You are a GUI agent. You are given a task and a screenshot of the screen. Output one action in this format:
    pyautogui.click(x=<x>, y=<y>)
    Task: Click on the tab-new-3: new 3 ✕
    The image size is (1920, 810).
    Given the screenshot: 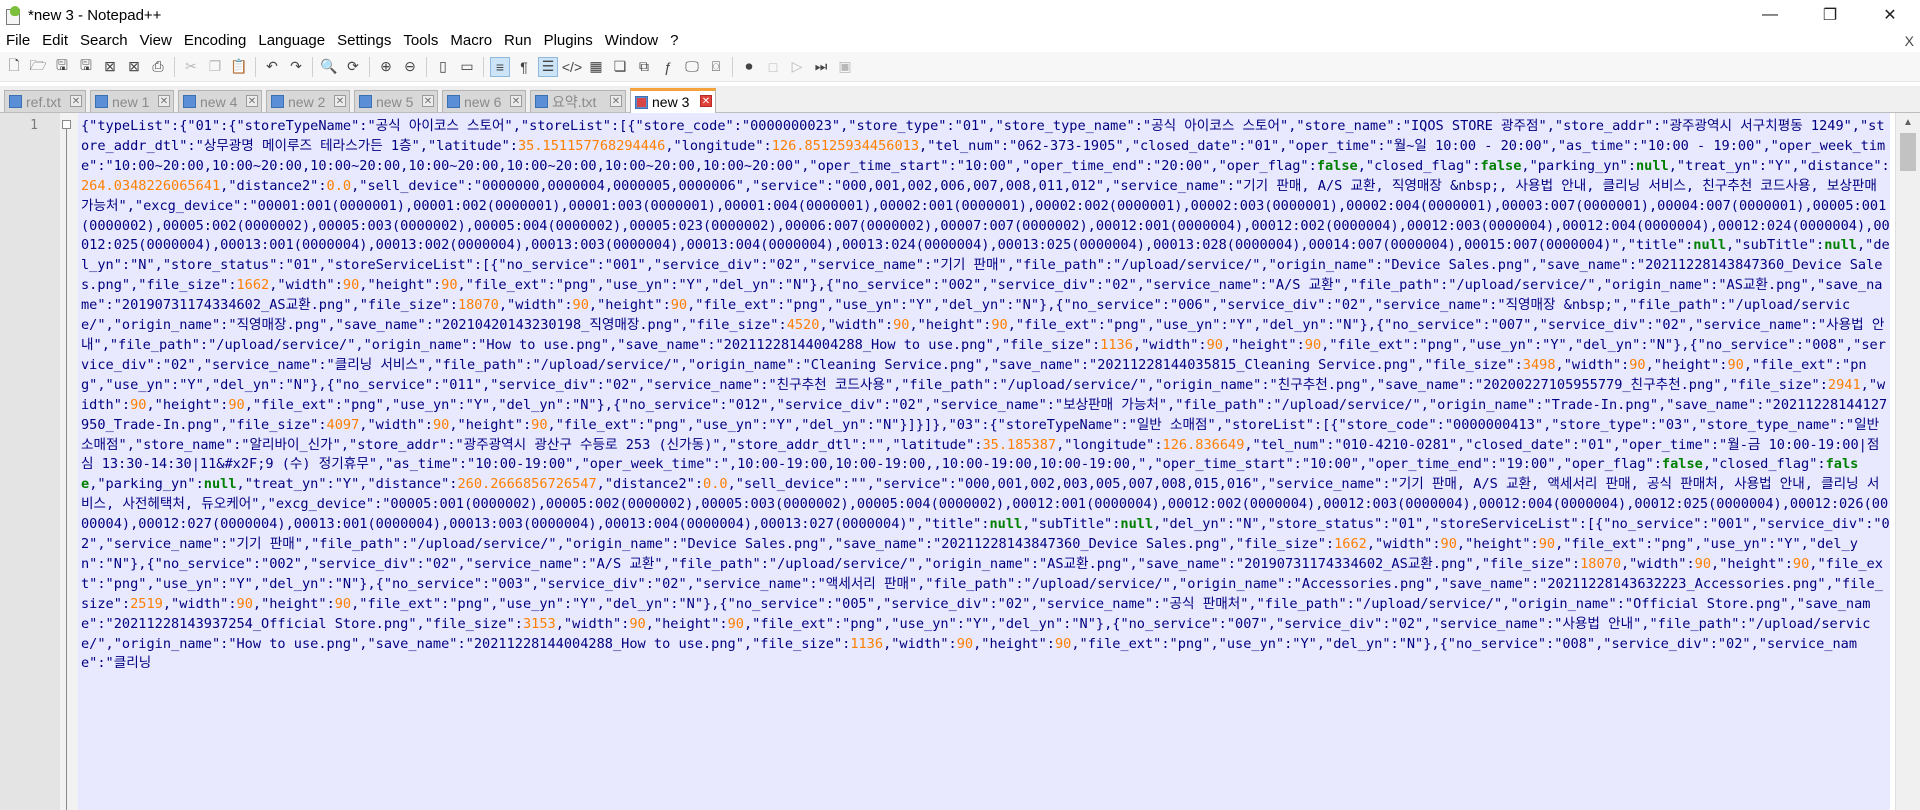 What is the action you would take?
    pyautogui.click(x=673, y=100)
    